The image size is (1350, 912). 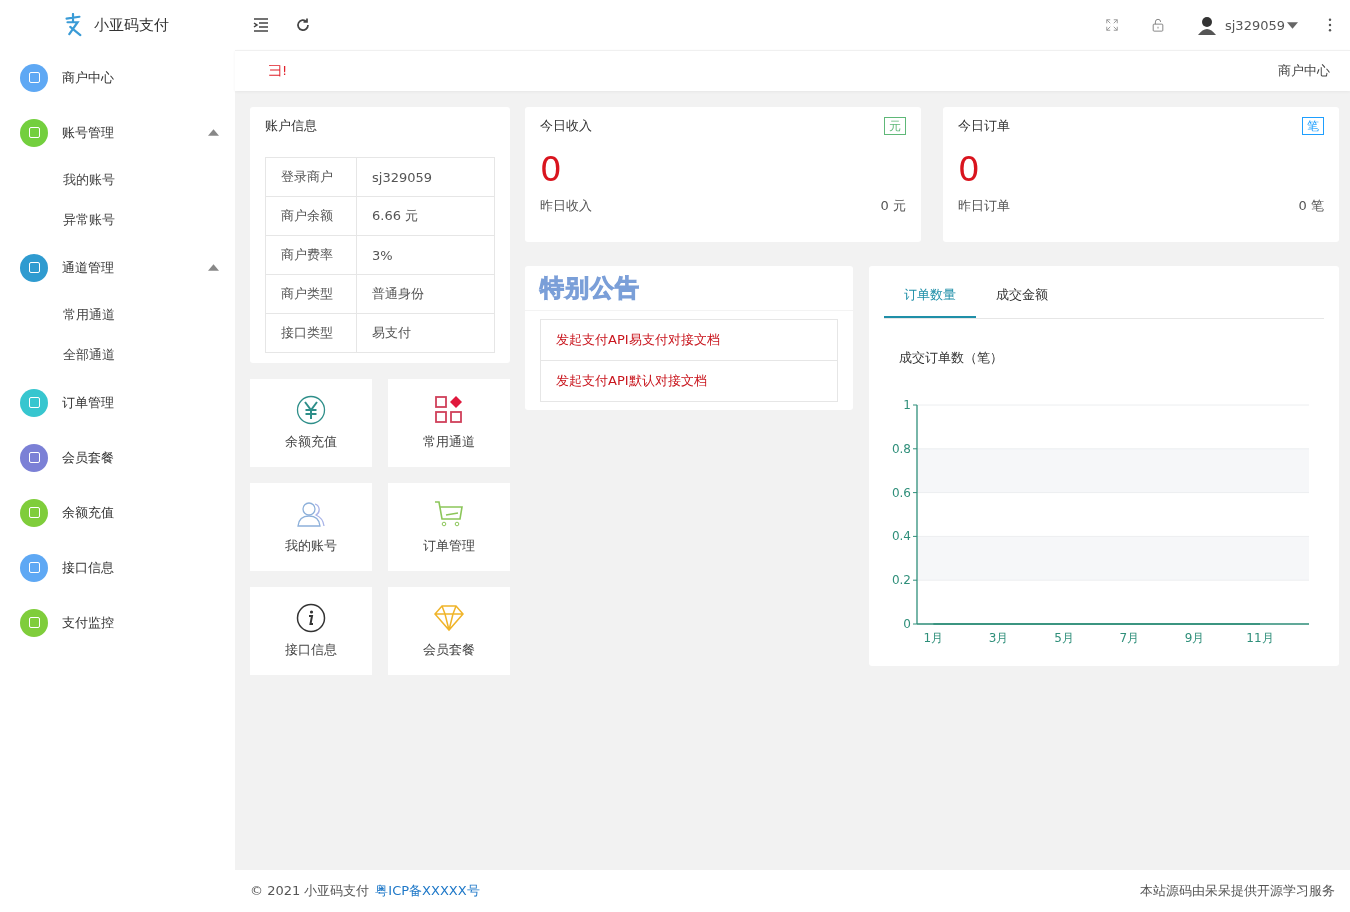 I want to click on refresh-icon, so click(x=303, y=25).